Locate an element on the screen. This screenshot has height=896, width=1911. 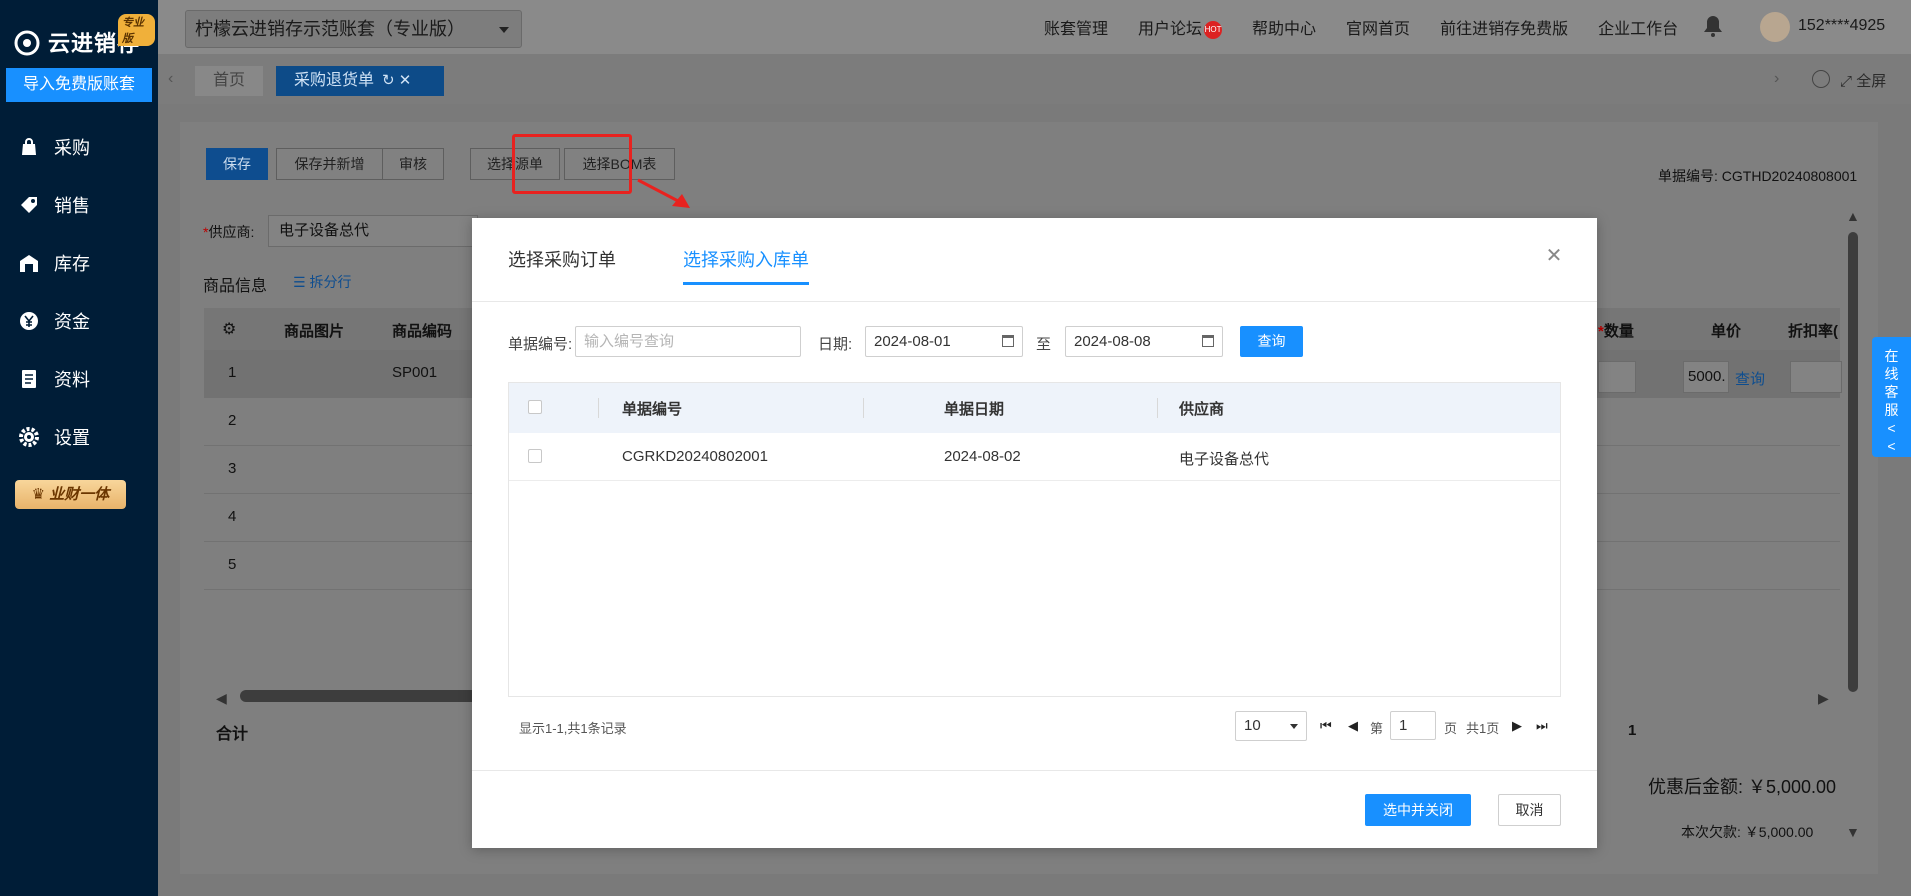
bell-icon is located at coordinates (1713, 26).